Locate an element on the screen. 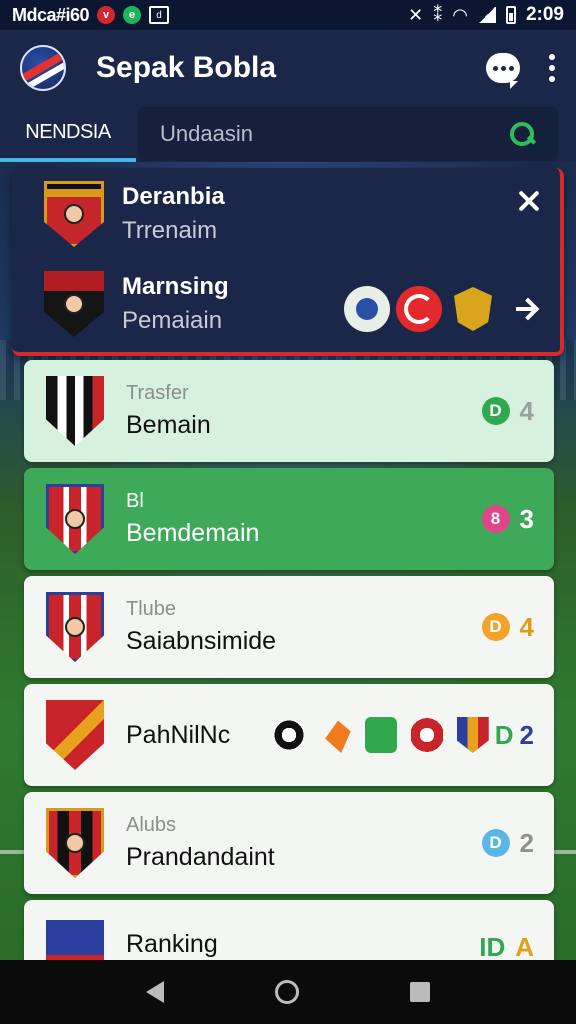 This screenshot has height=1024, width=576. recent-apps-icon is located at coordinates (420, 992).